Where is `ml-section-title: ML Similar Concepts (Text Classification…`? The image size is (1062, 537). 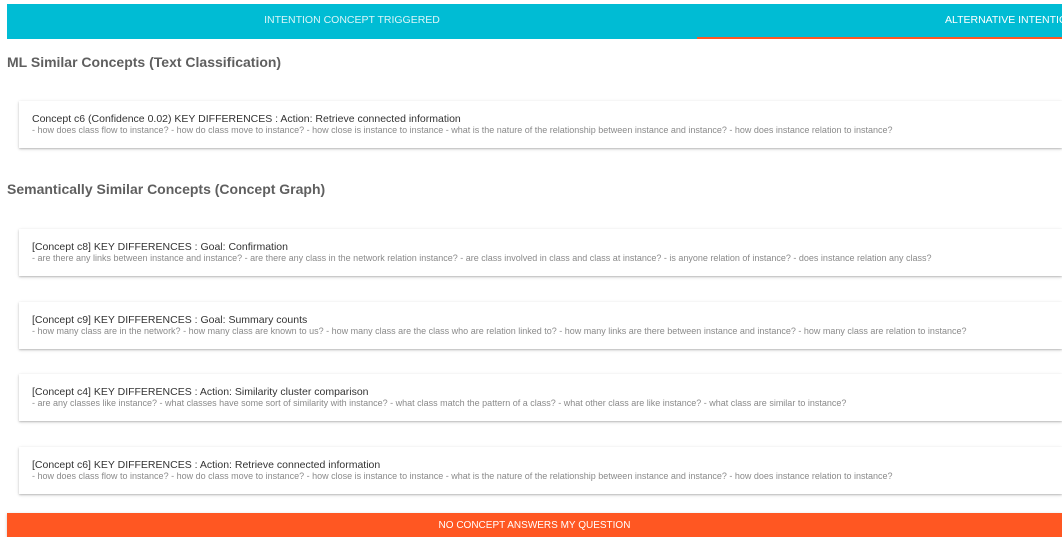 ml-section-title: ML Similar Concepts (Text Classification… is located at coordinates (144, 62).